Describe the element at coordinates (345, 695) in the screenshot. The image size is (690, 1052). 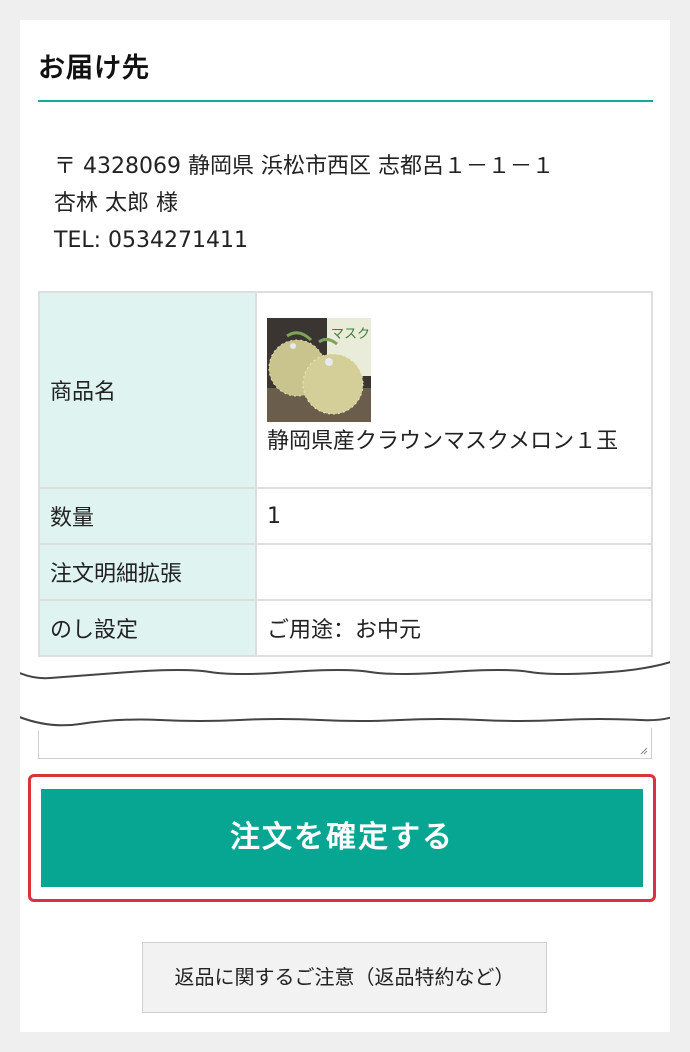
I see `page-cut-wave` at that location.